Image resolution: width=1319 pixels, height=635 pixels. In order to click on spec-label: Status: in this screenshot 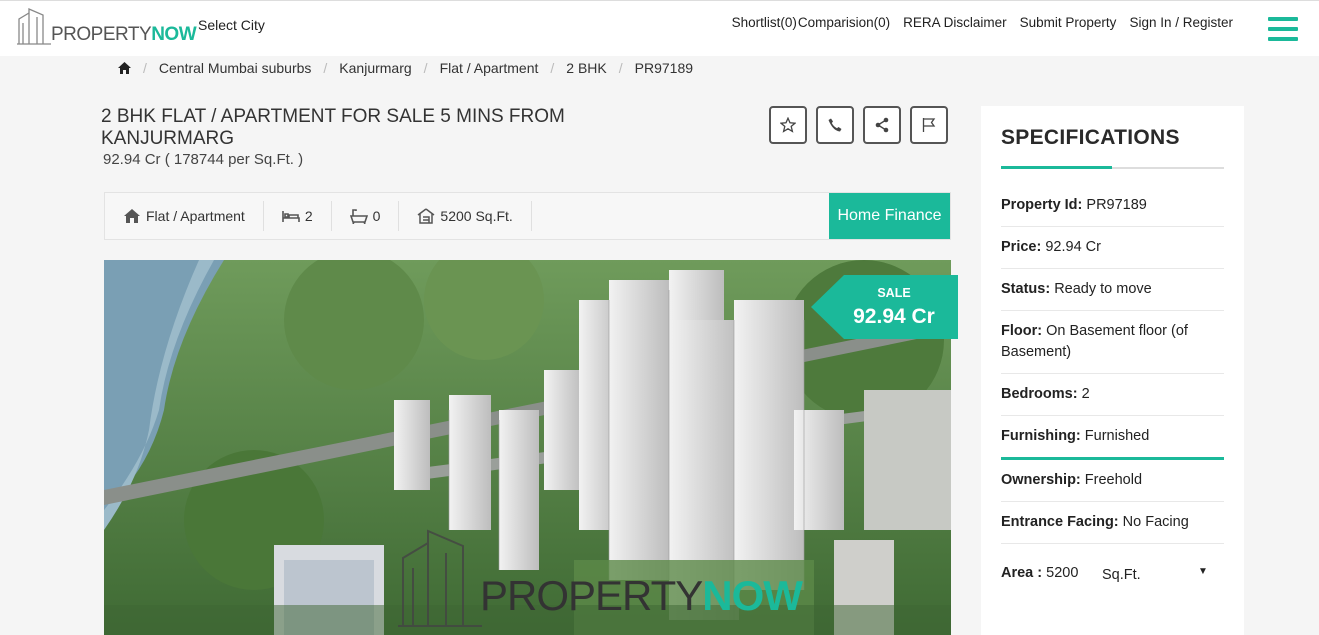, I will do `click(1026, 289)`.